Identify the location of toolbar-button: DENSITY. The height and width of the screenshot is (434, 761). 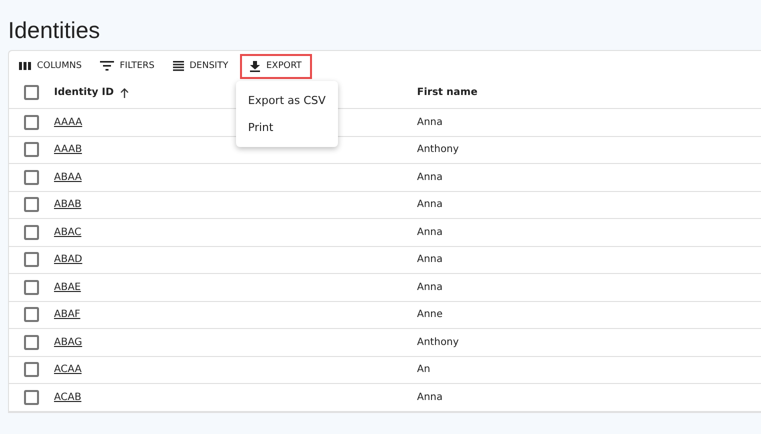
(200, 66).